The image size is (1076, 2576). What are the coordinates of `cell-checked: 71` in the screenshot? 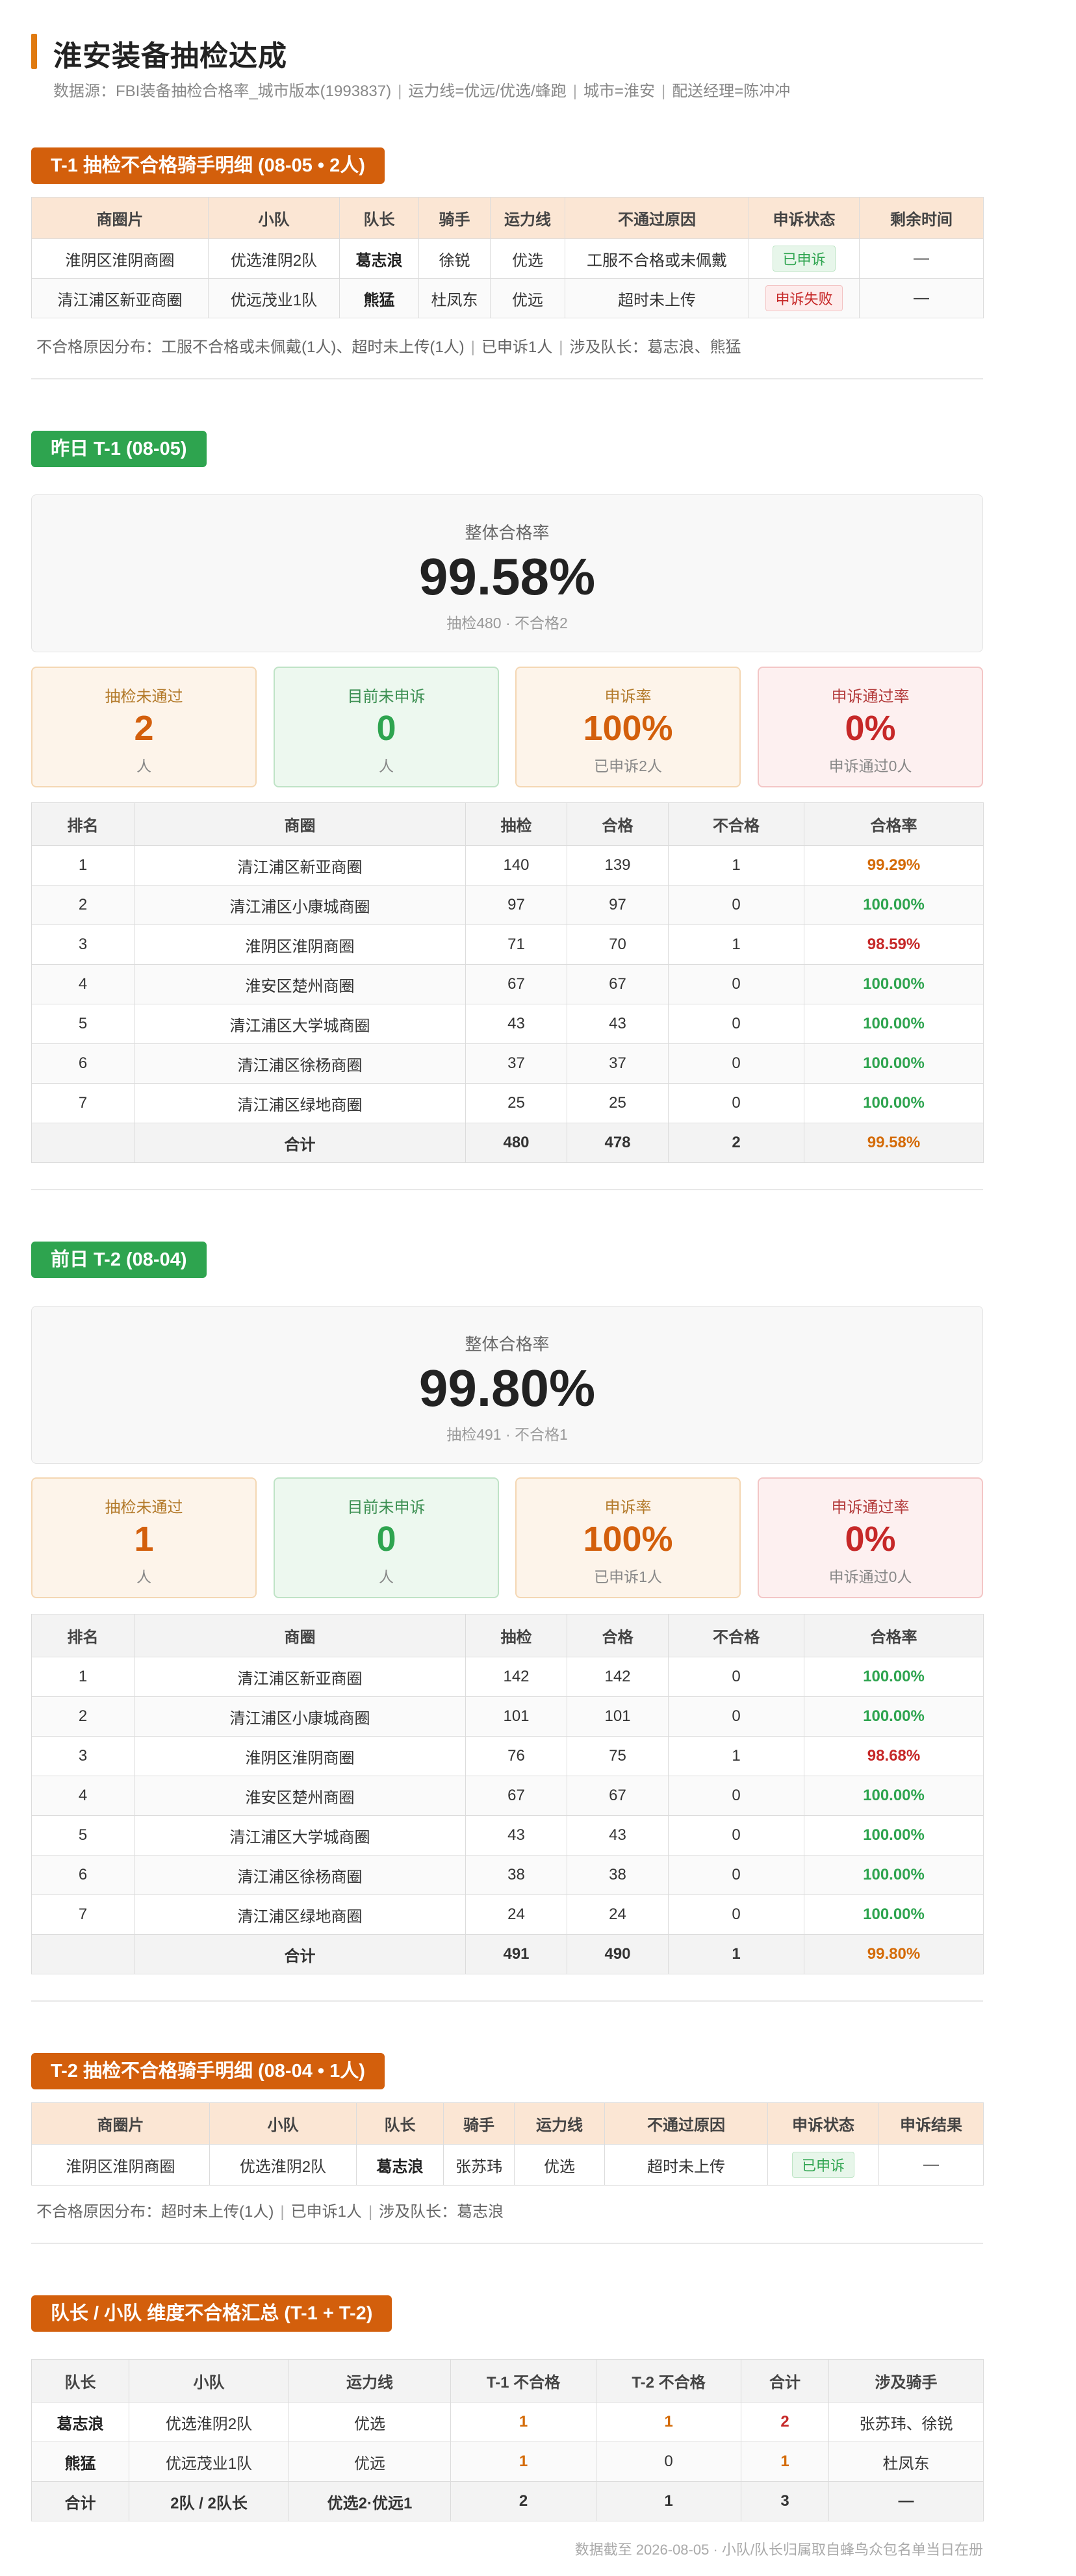 It's located at (516, 945).